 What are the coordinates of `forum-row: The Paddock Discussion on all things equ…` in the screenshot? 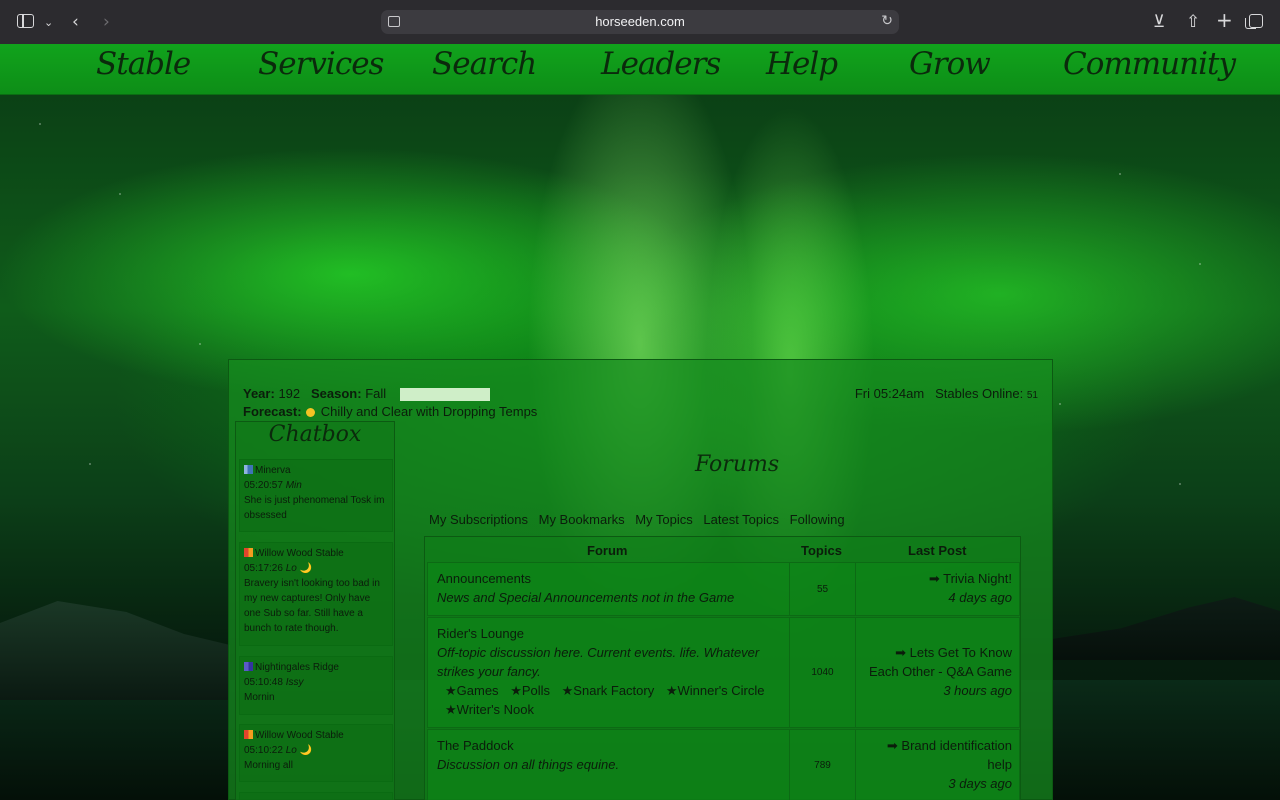 It's located at (723, 764).